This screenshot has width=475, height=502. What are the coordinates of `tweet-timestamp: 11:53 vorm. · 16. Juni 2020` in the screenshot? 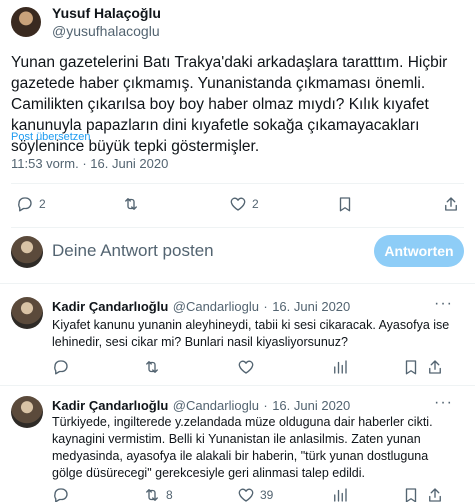 It's located at (89, 163).